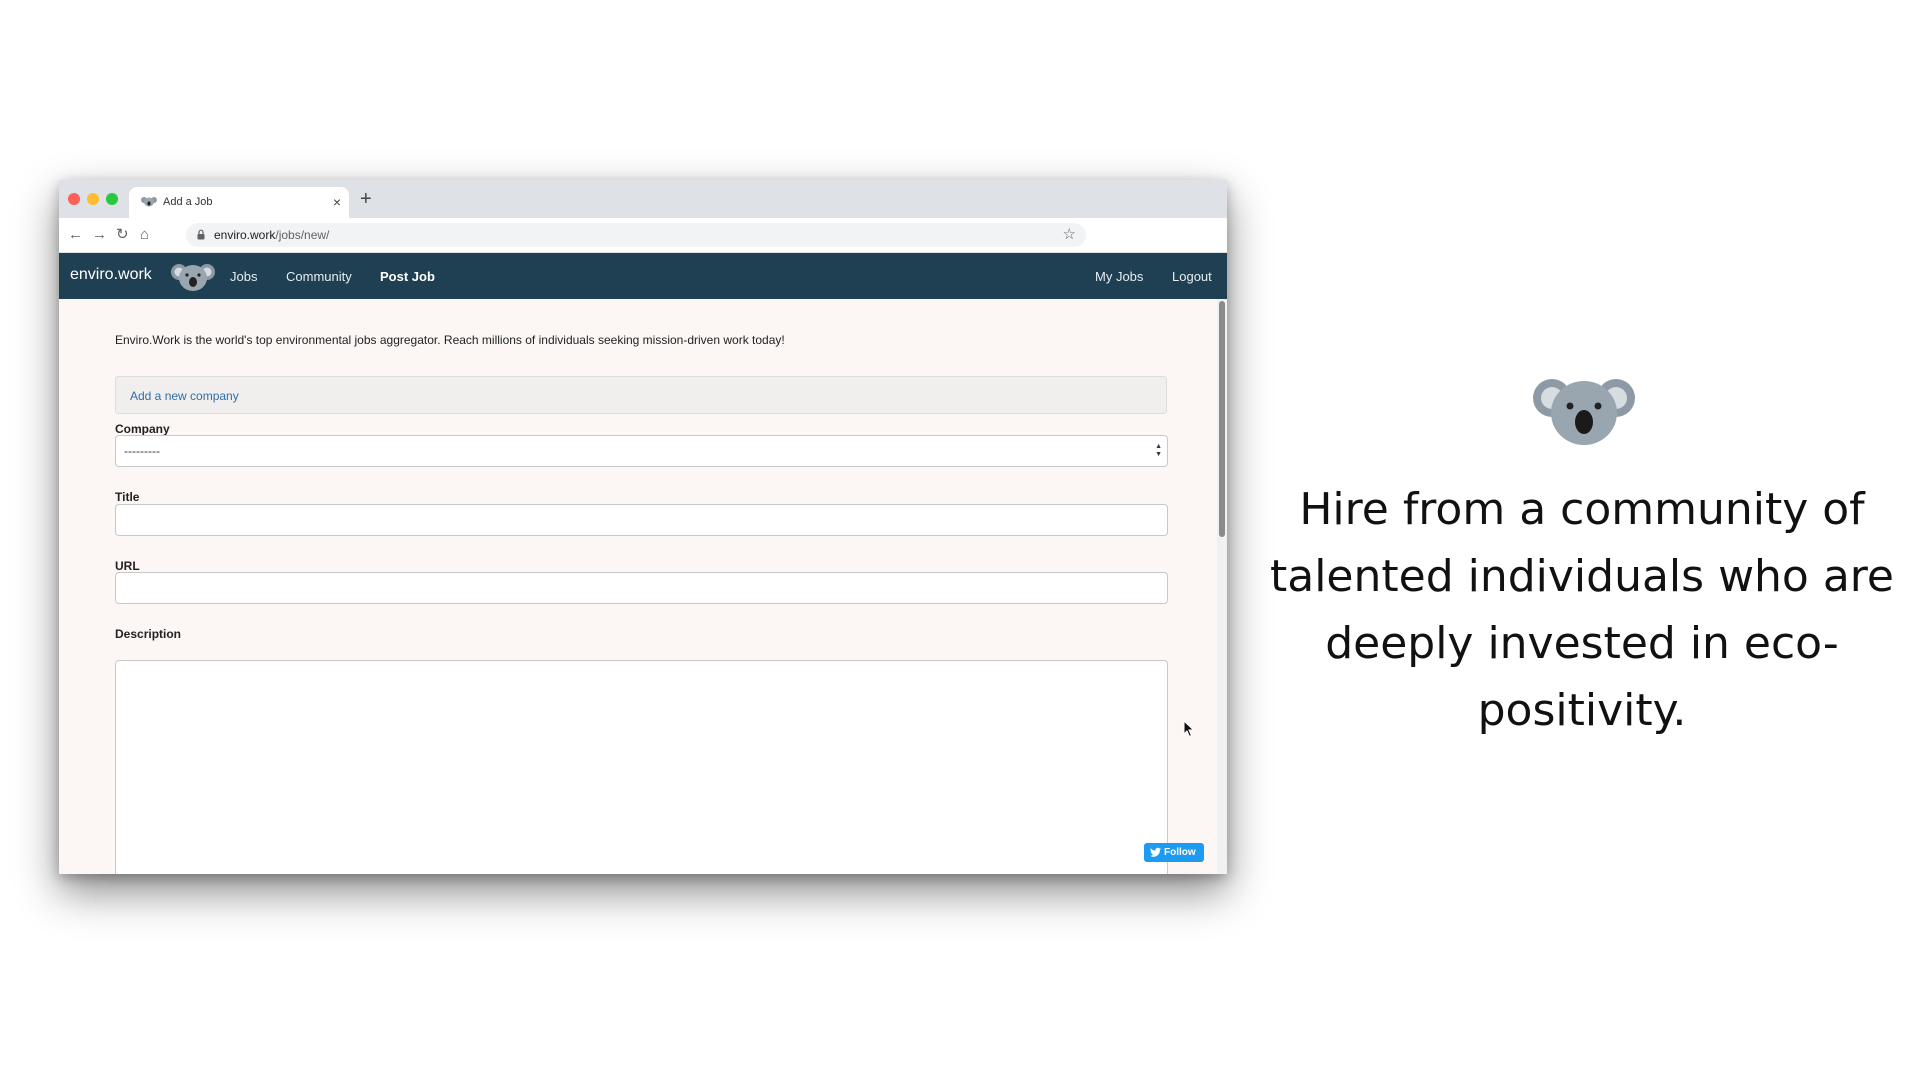  What do you see at coordinates (337, 202) in the screenshot?
I see `close-tab-icon: ×` at bounding box center [337, 202].